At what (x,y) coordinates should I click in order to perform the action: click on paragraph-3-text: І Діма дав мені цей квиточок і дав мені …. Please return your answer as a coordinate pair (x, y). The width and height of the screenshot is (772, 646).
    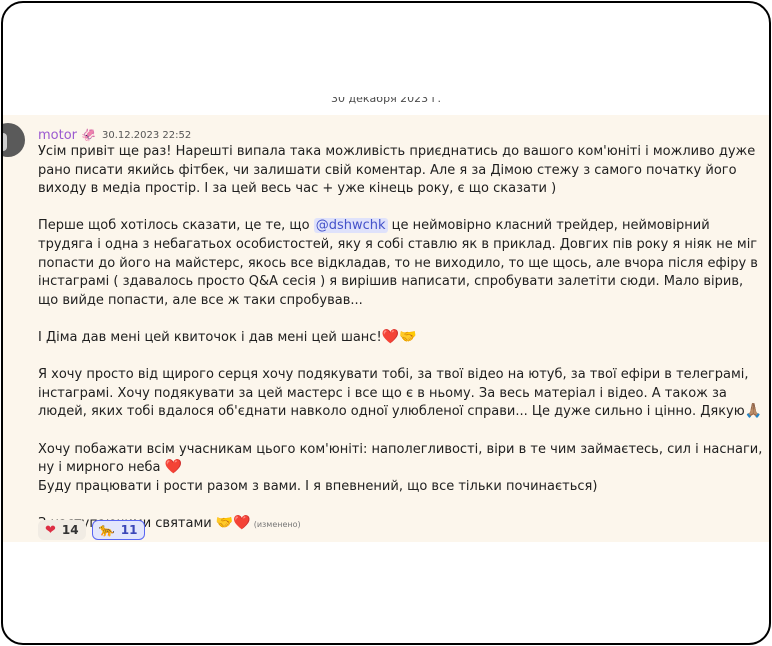
    Looking at the image, I should click on (210, 337).